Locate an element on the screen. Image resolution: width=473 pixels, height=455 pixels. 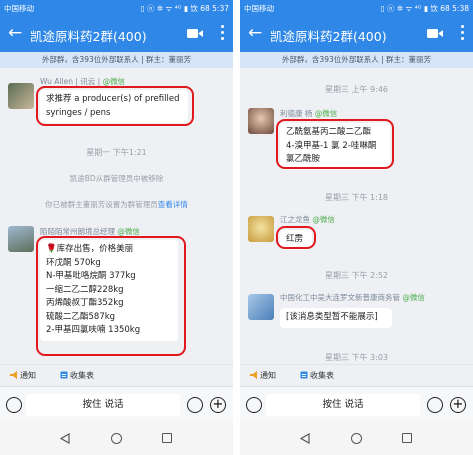
system-notice: 你已被群主董丽芳设置为群管理员查看详情 is located at coordinates (116, 204).